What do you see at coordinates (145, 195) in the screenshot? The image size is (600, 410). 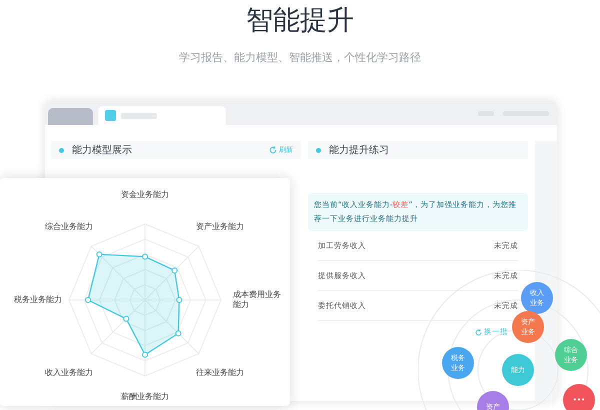 I see `axis-label: 资金业务能力` at bounding box center [145, 195].